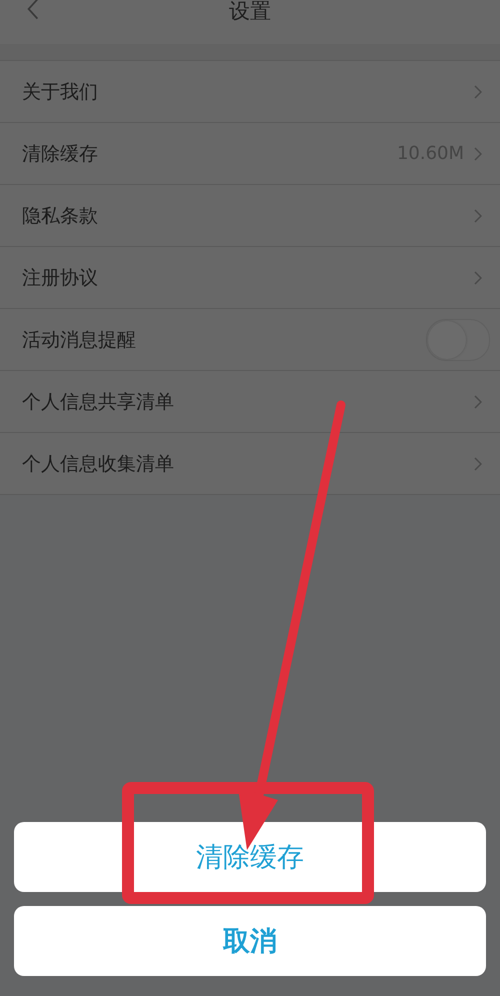 This screenshot has width=500, height=996. Describe the element at coordinates (250, 12) in the screenshot. I see `page-title: 设置` at that location.